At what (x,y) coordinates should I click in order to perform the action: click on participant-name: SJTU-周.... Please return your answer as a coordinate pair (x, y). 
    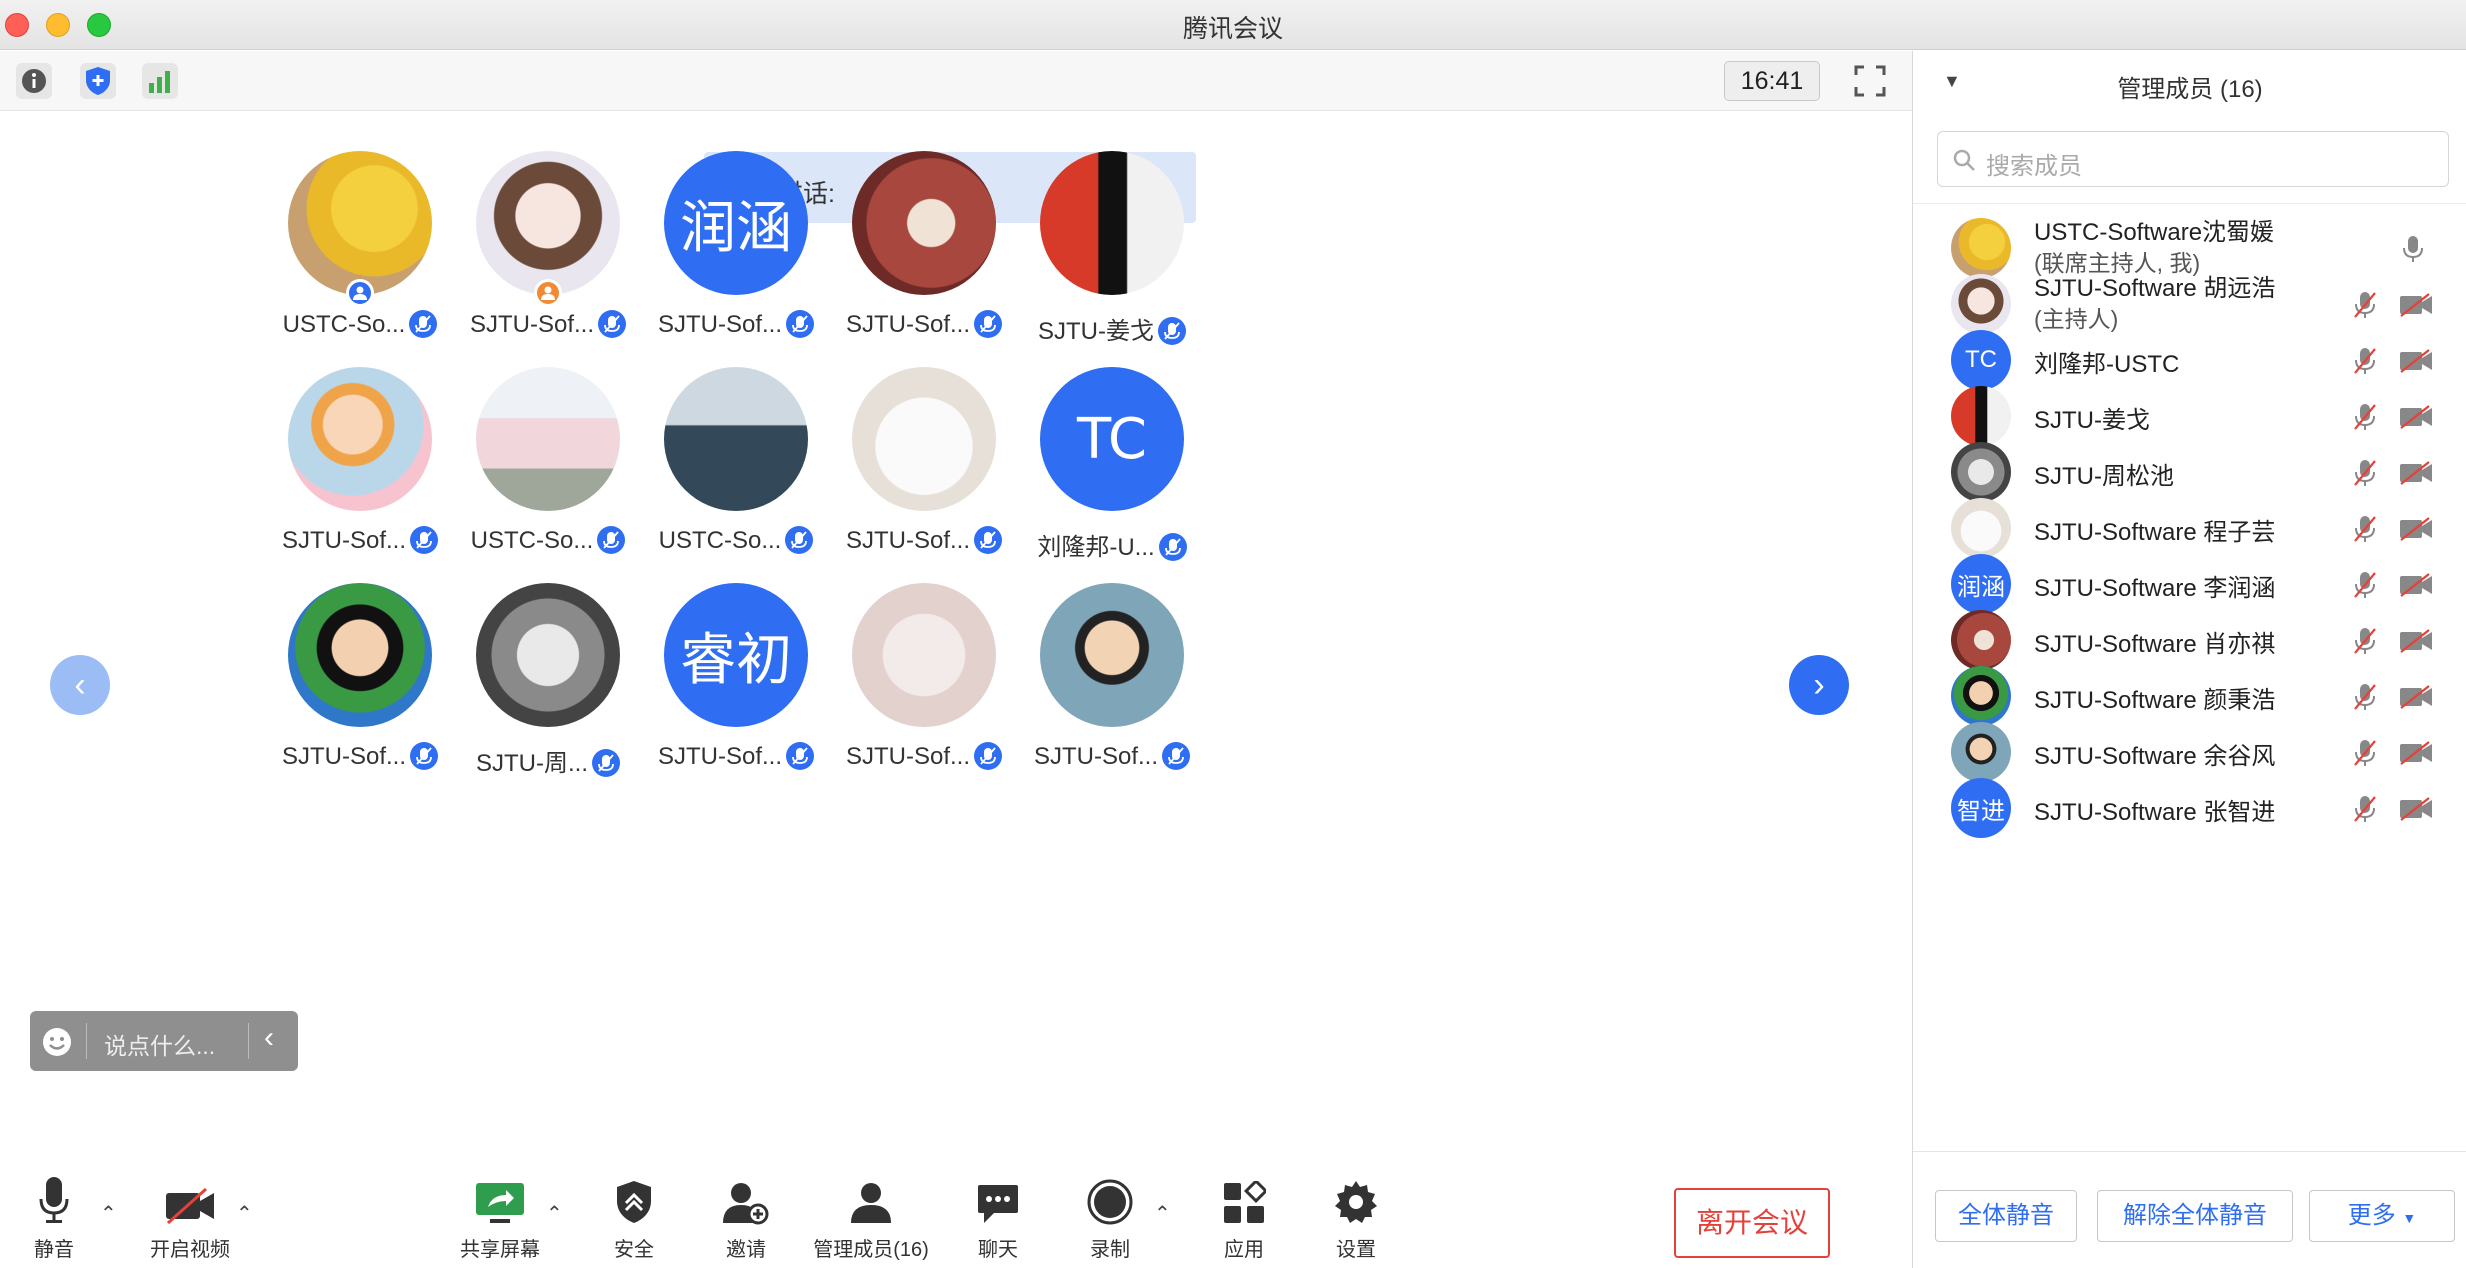
    Looking at the image, I should click on (532, 763).